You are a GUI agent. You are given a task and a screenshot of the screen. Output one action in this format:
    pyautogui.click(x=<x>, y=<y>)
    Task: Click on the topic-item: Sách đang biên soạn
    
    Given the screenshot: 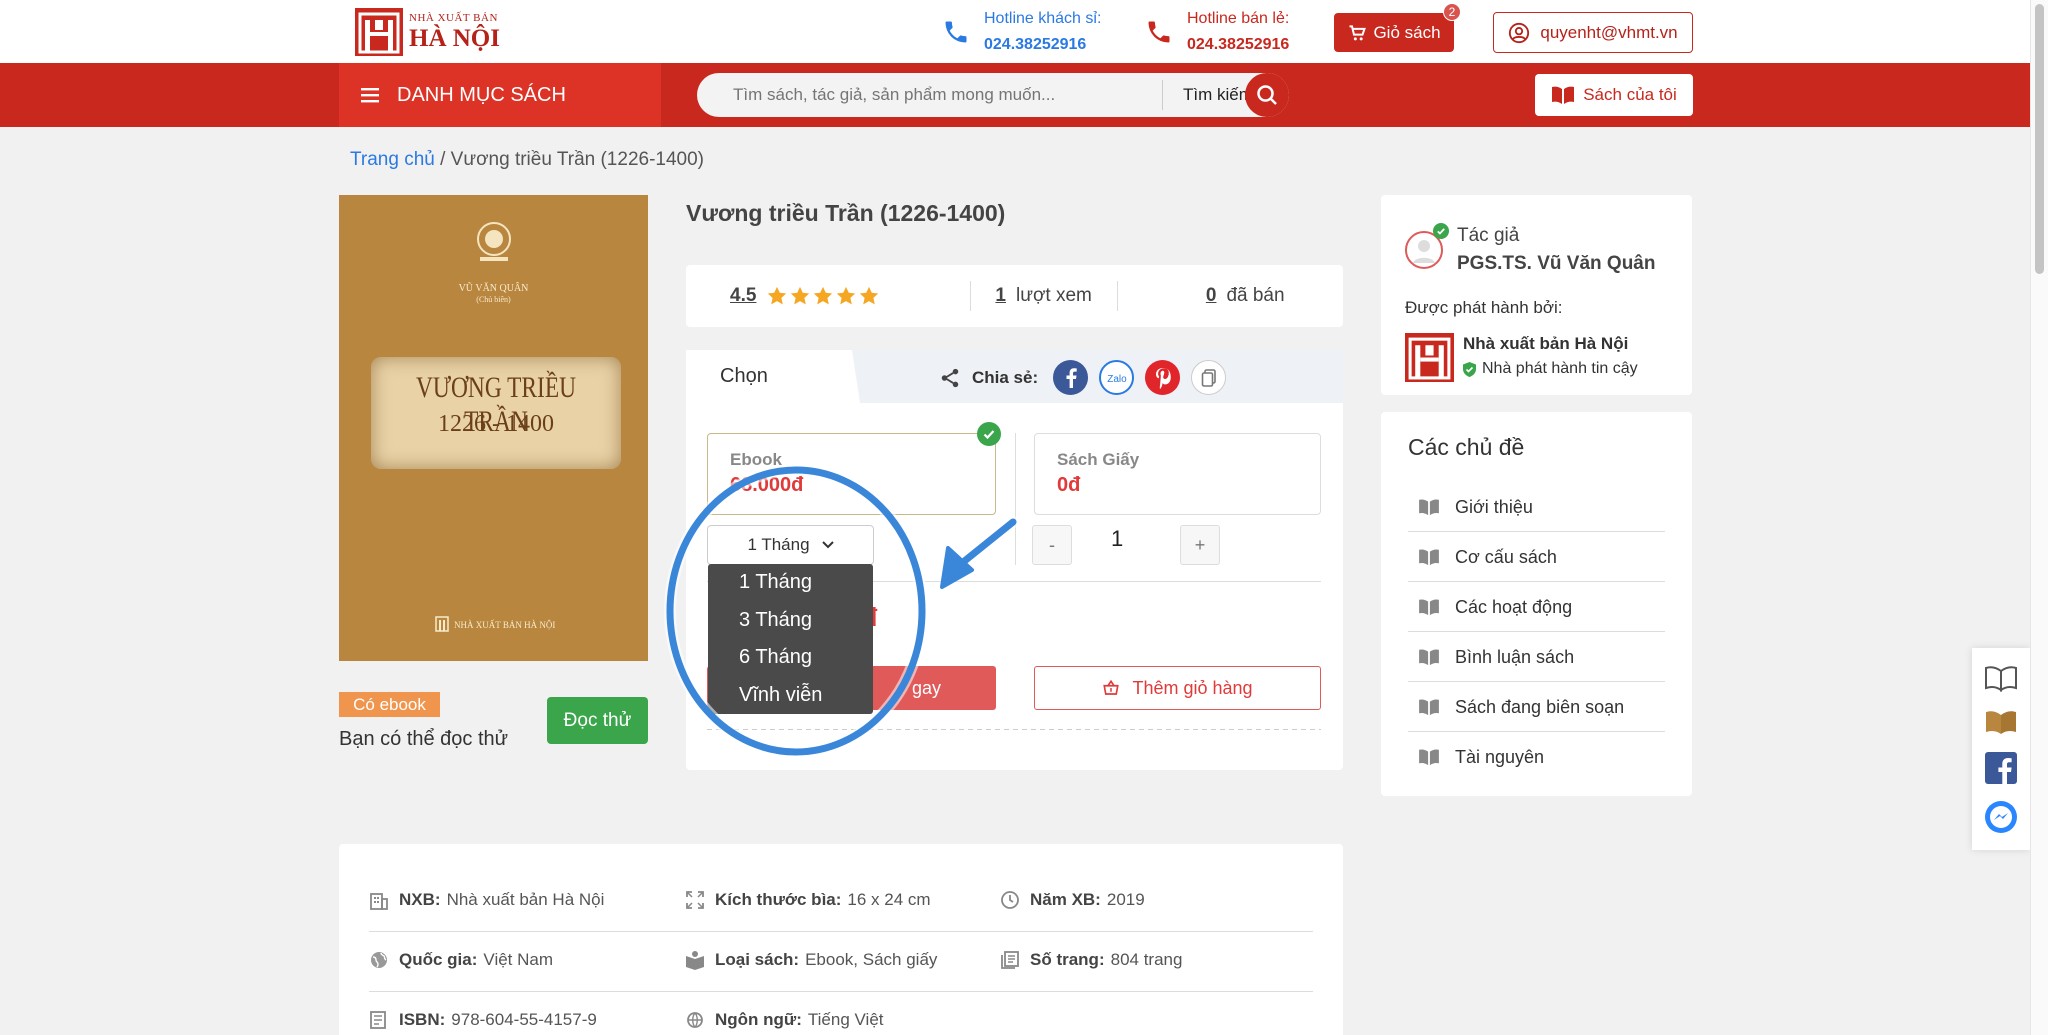 What is the action you would take?
    pyautogui.click(x=1536, y=707)
    